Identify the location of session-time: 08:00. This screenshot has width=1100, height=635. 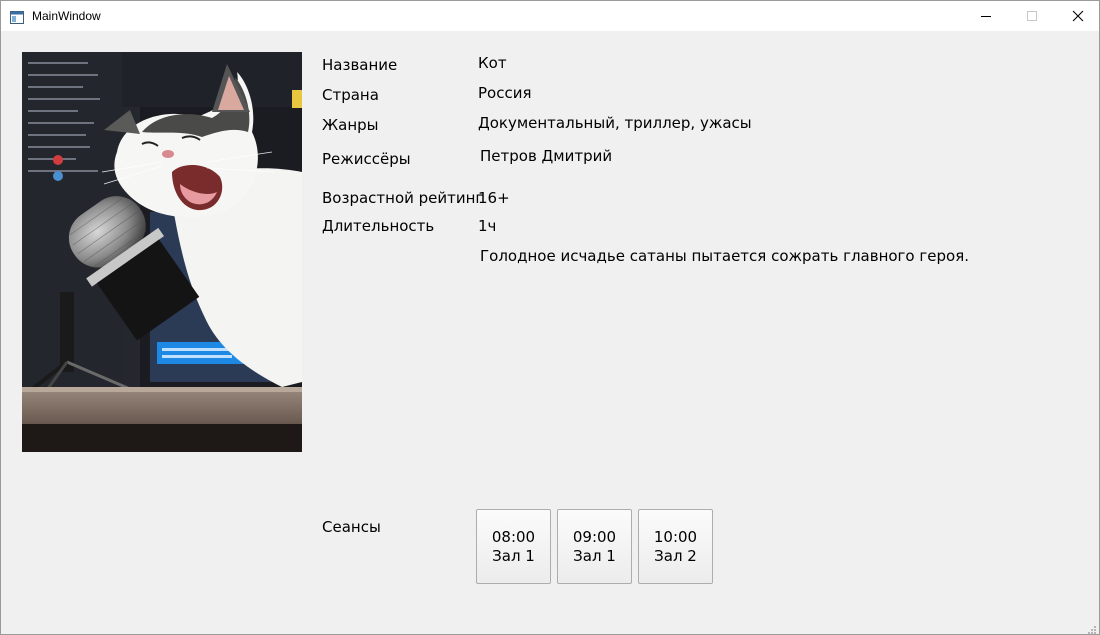
(513, 536).